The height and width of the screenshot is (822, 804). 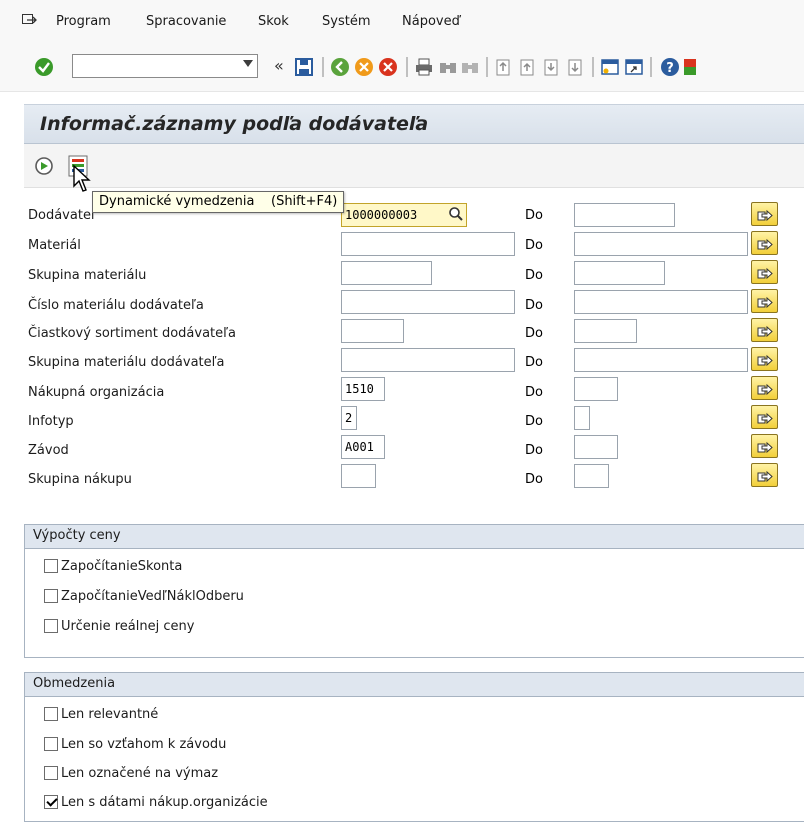 I want to click on checkbox-row-purch-org-data: Len s dátami nákup.organizácie, so click(x=156, y=802).